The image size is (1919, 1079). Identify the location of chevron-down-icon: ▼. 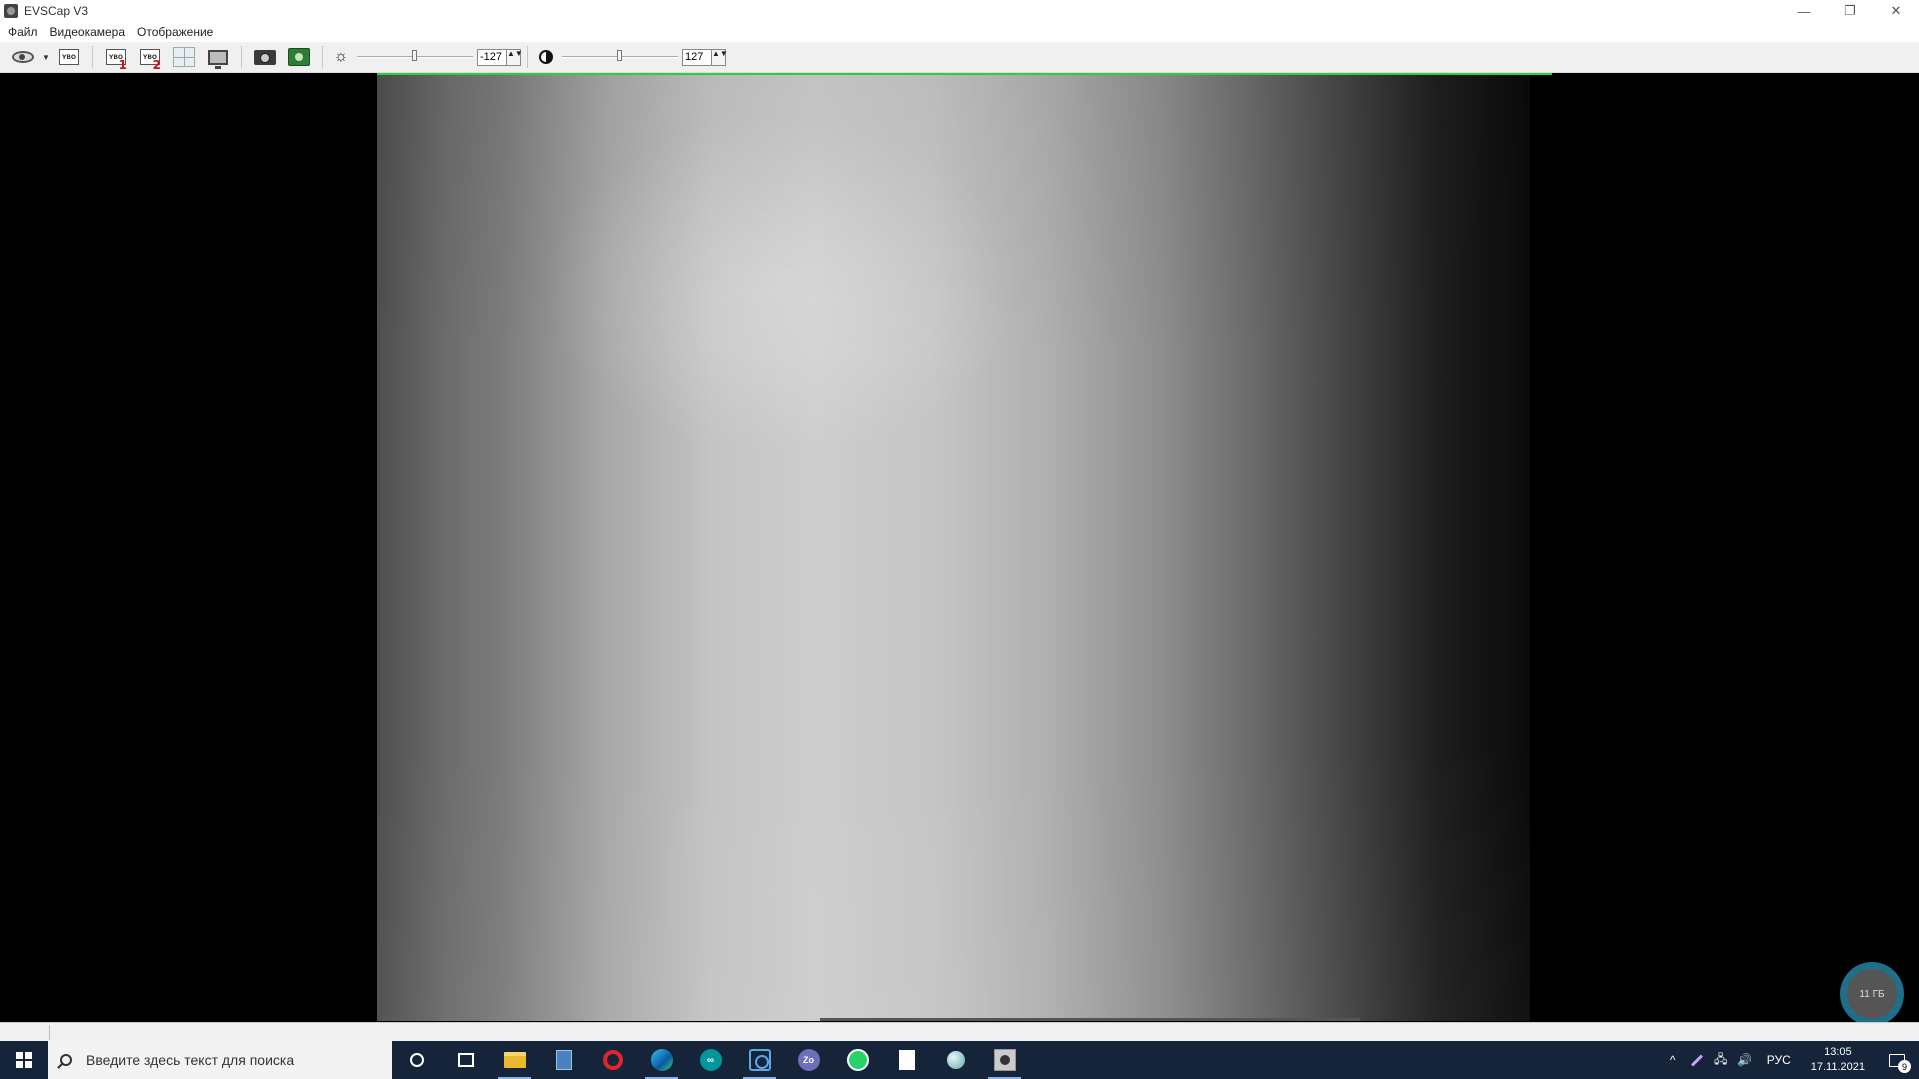
(46, 57).